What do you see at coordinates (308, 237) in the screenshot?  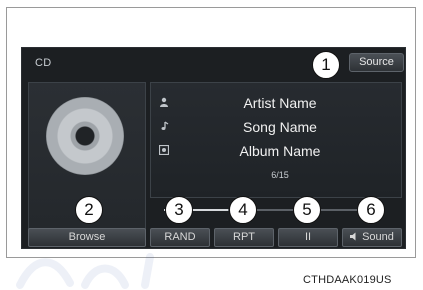 I see `pause-button: II` at bounding box center [308, 237].